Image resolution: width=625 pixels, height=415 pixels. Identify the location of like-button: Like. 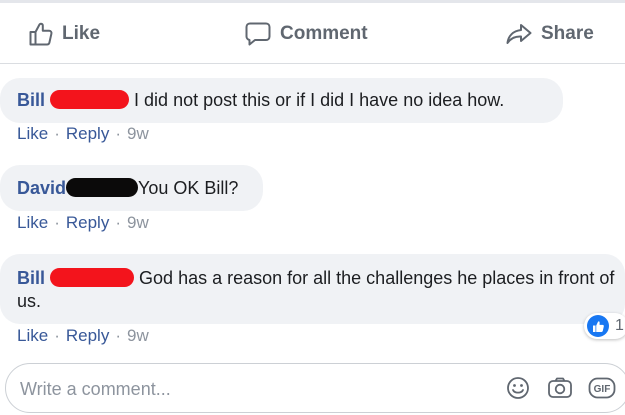
(64, 34).